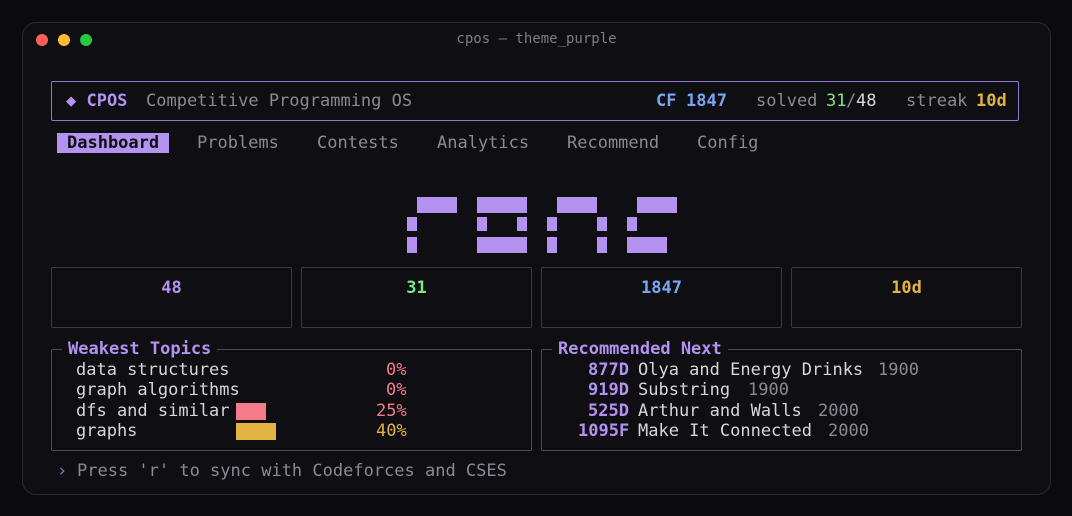 The image size is (1072, 516). I want to click on tab-recommend: Recommend, so click(613, 143).